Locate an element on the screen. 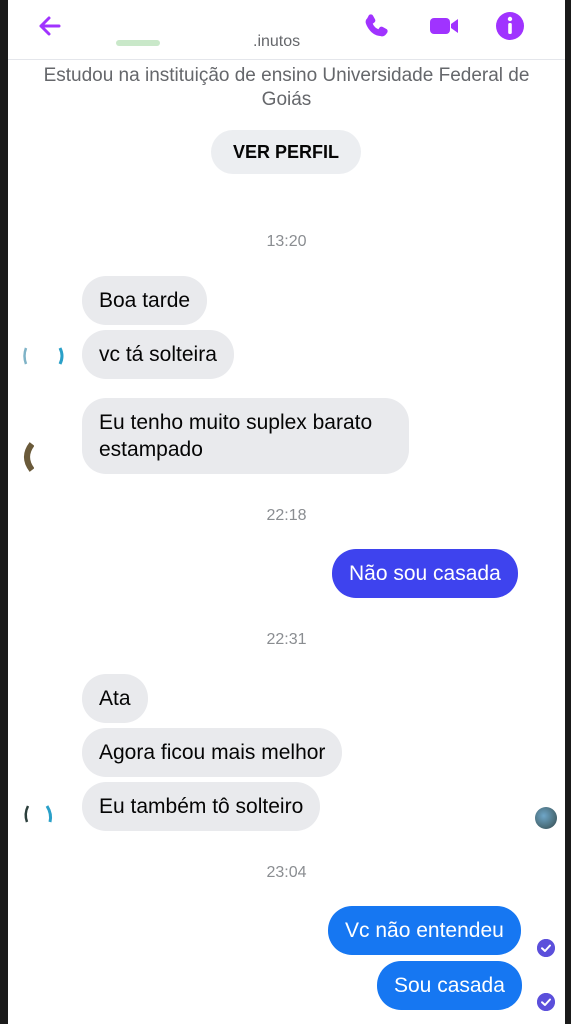  sender-avatar is located at coordinates (29, 457).